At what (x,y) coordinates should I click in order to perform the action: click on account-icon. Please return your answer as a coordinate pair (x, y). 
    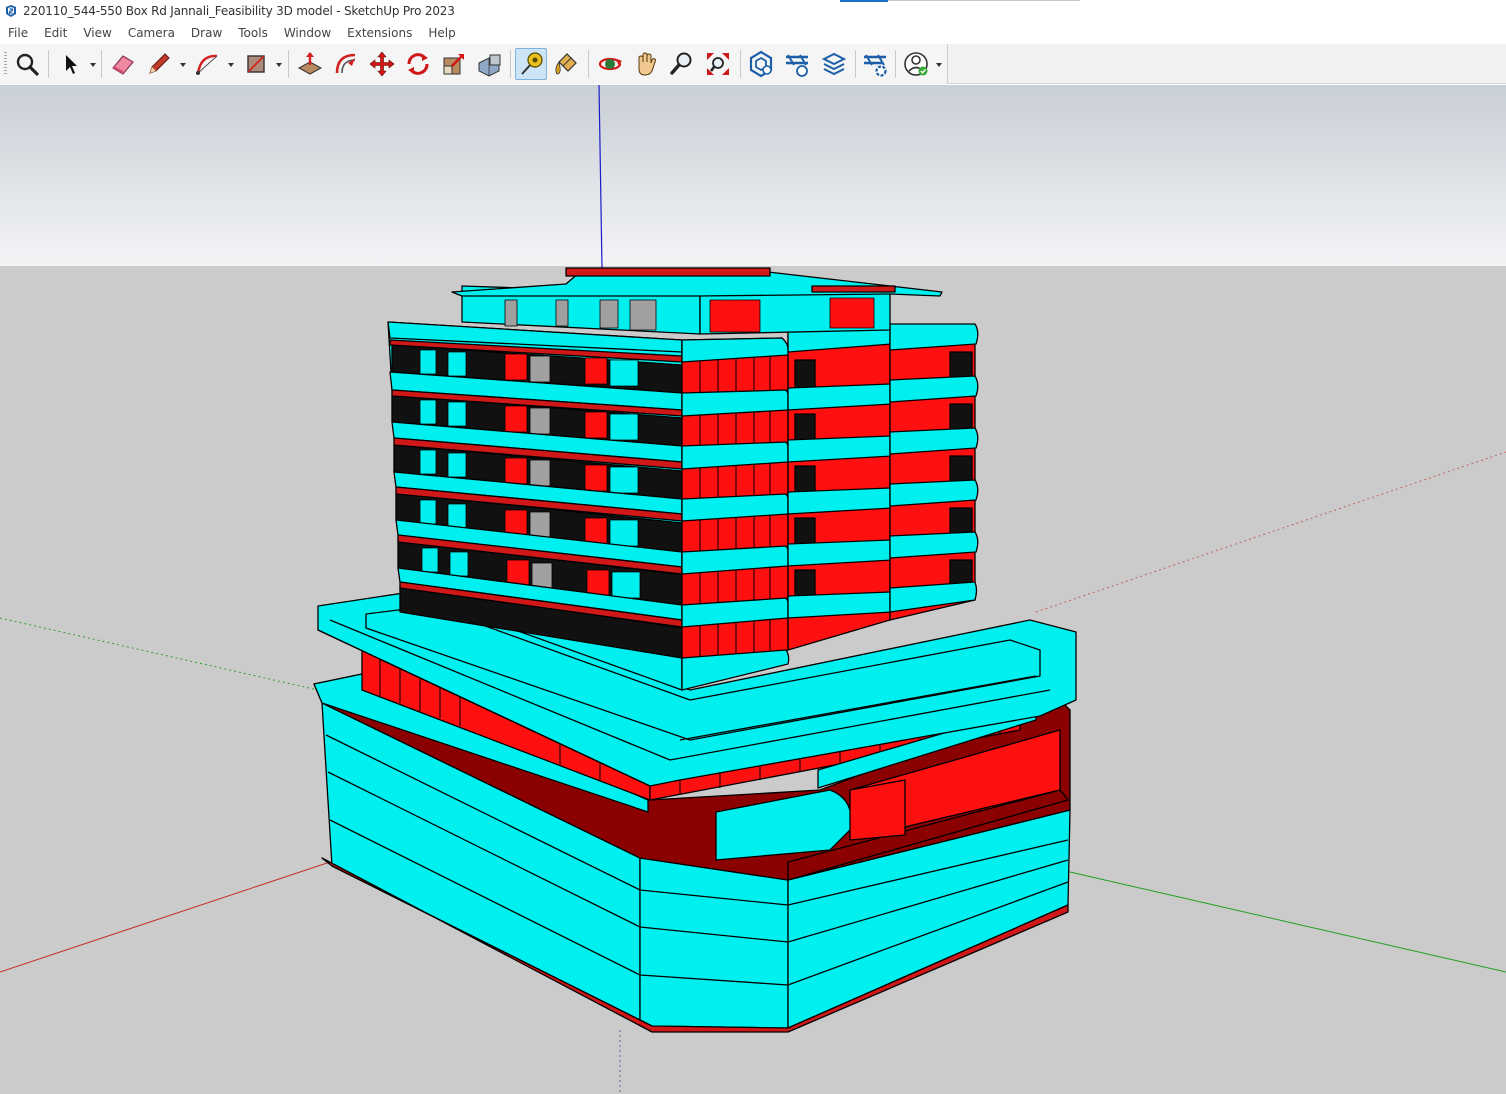
    Looking at the image, I should click on (916, 64).